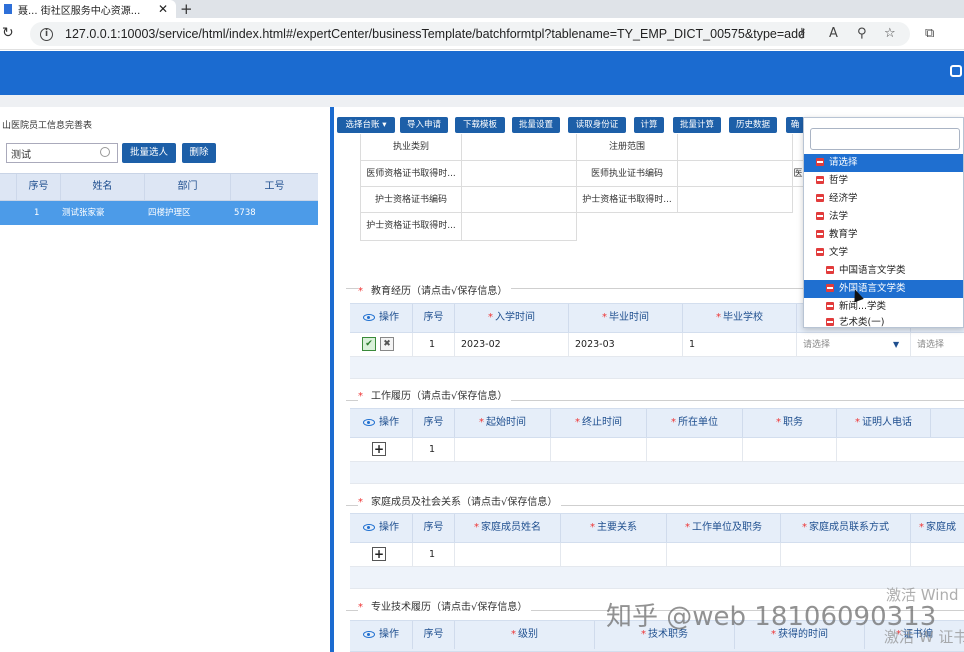 The height and width of the screenshot is (652, 964). I want to click on new-tab-button: +, so click(186, 9).